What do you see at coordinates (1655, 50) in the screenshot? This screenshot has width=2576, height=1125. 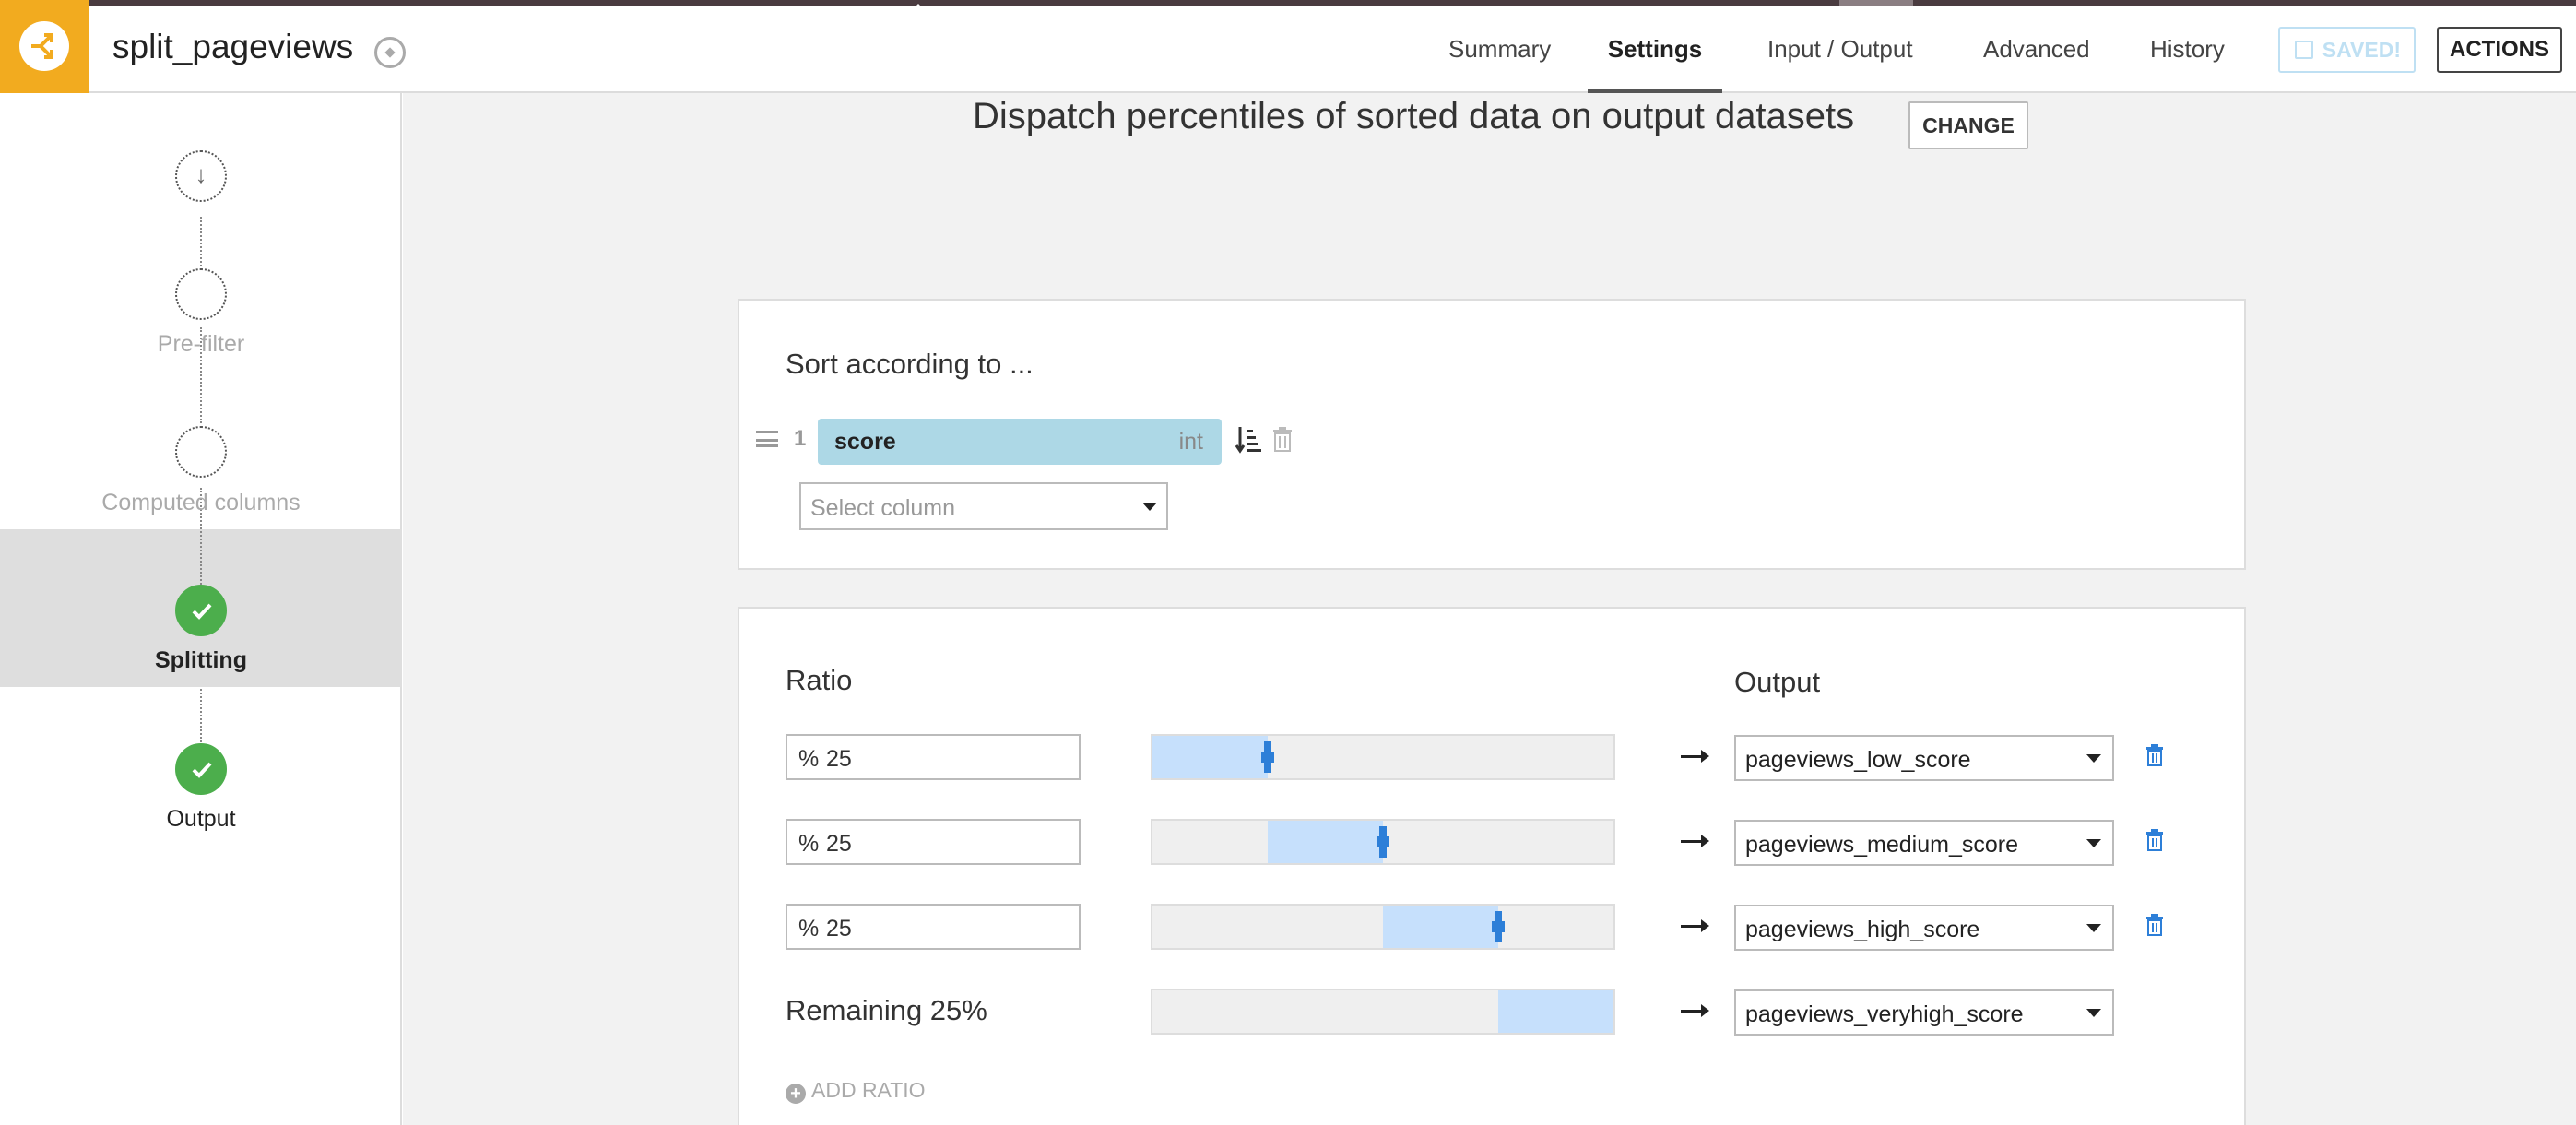 I see `tab-settings: Settings` at bounding box center [1655, 50].